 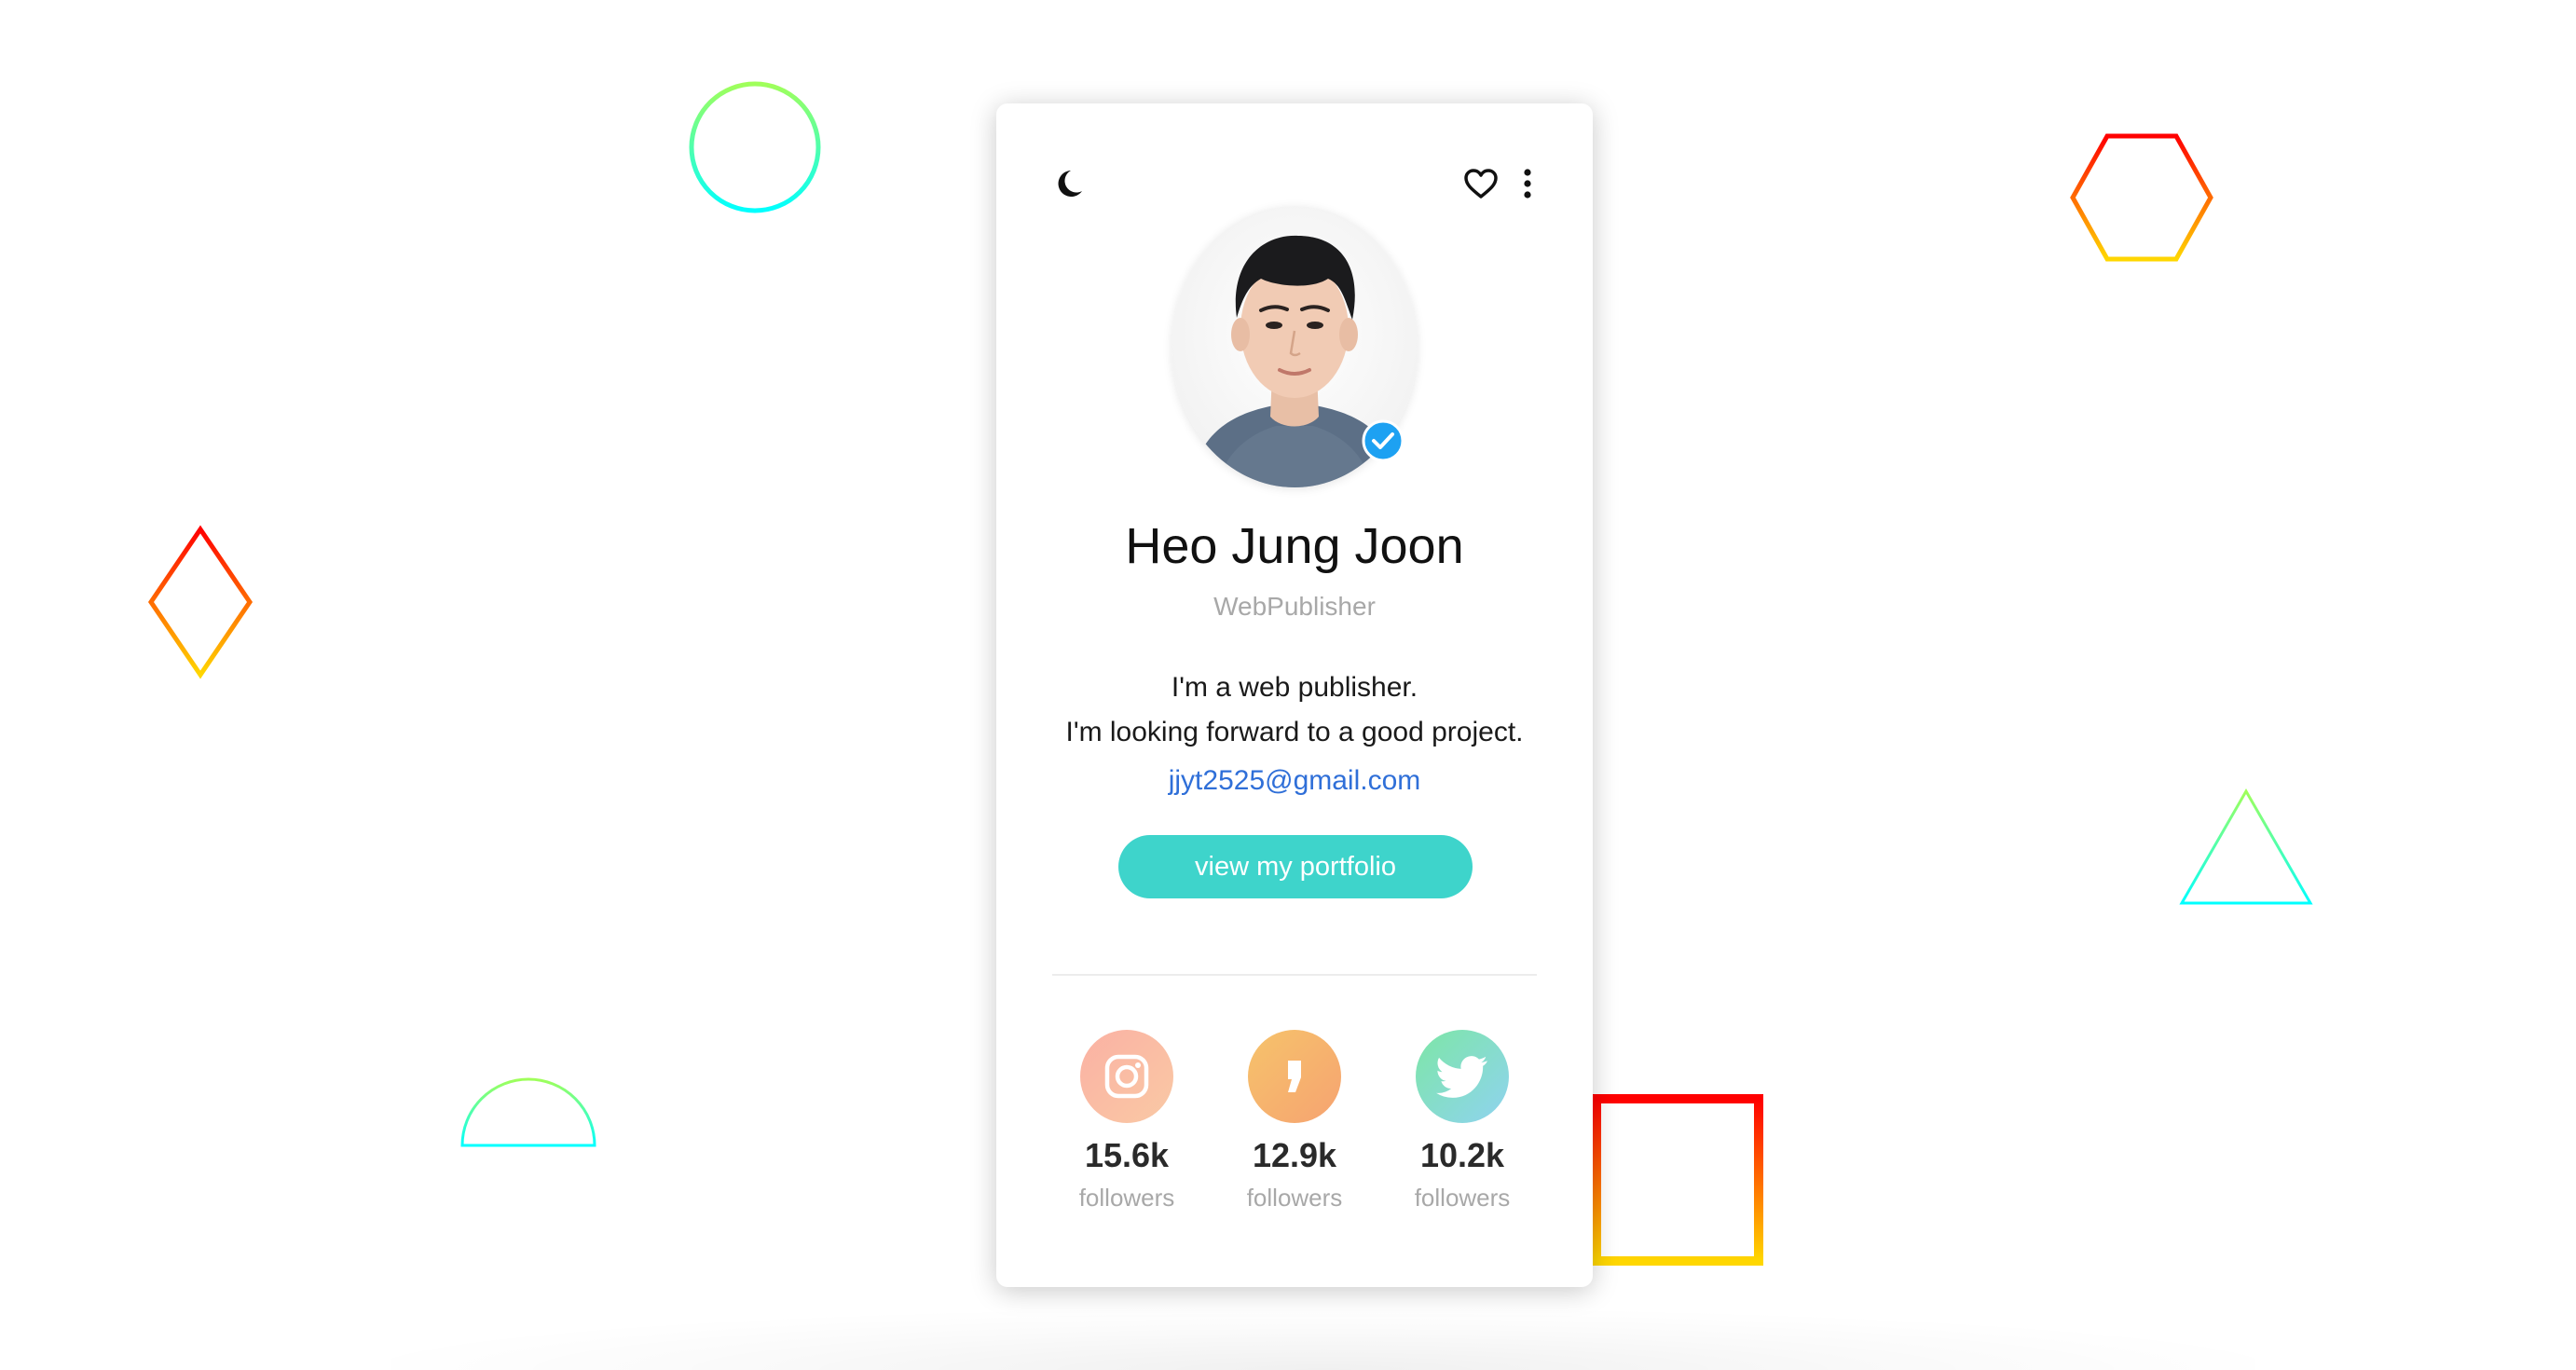 What do you see at coordinates (528, 1112) in the screenshot?
I see `semicircle-shape` at bounding box center [528, 1112].